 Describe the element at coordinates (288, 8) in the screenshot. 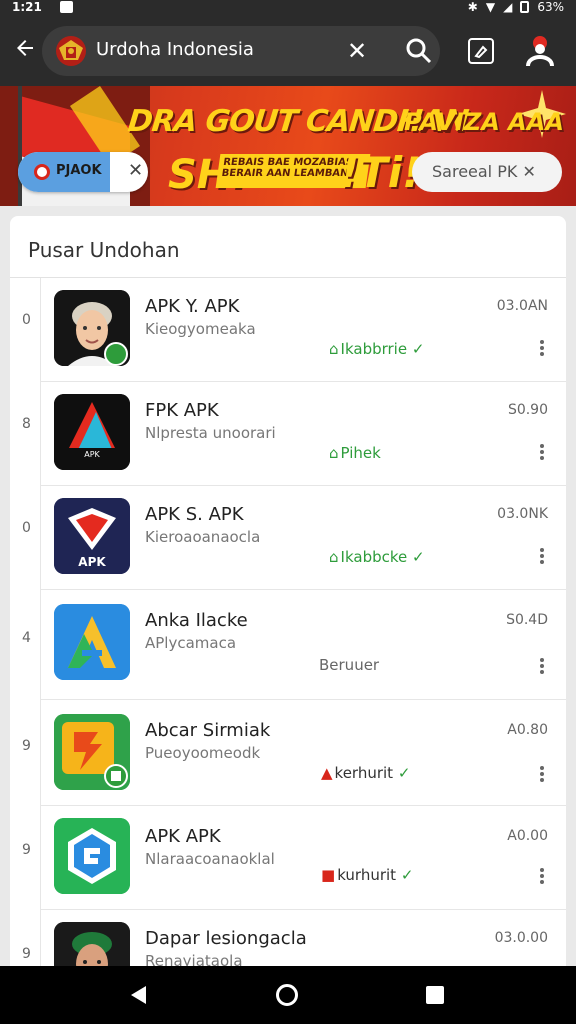

I see `status-bar: 1:21 ✱ ▼ ◢ 63%` at that location.